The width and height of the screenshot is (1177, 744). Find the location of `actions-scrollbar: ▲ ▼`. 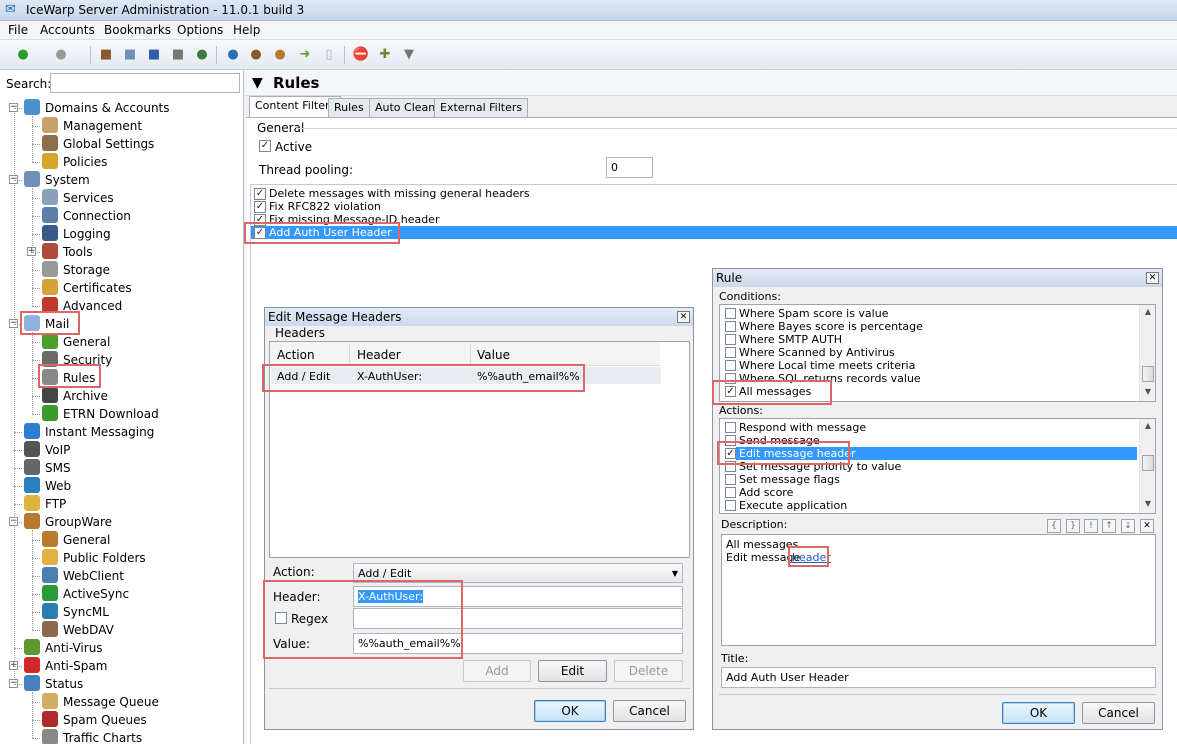

actions-scrollbar: ▲ ▼ is located at coordinates (1147, 466).